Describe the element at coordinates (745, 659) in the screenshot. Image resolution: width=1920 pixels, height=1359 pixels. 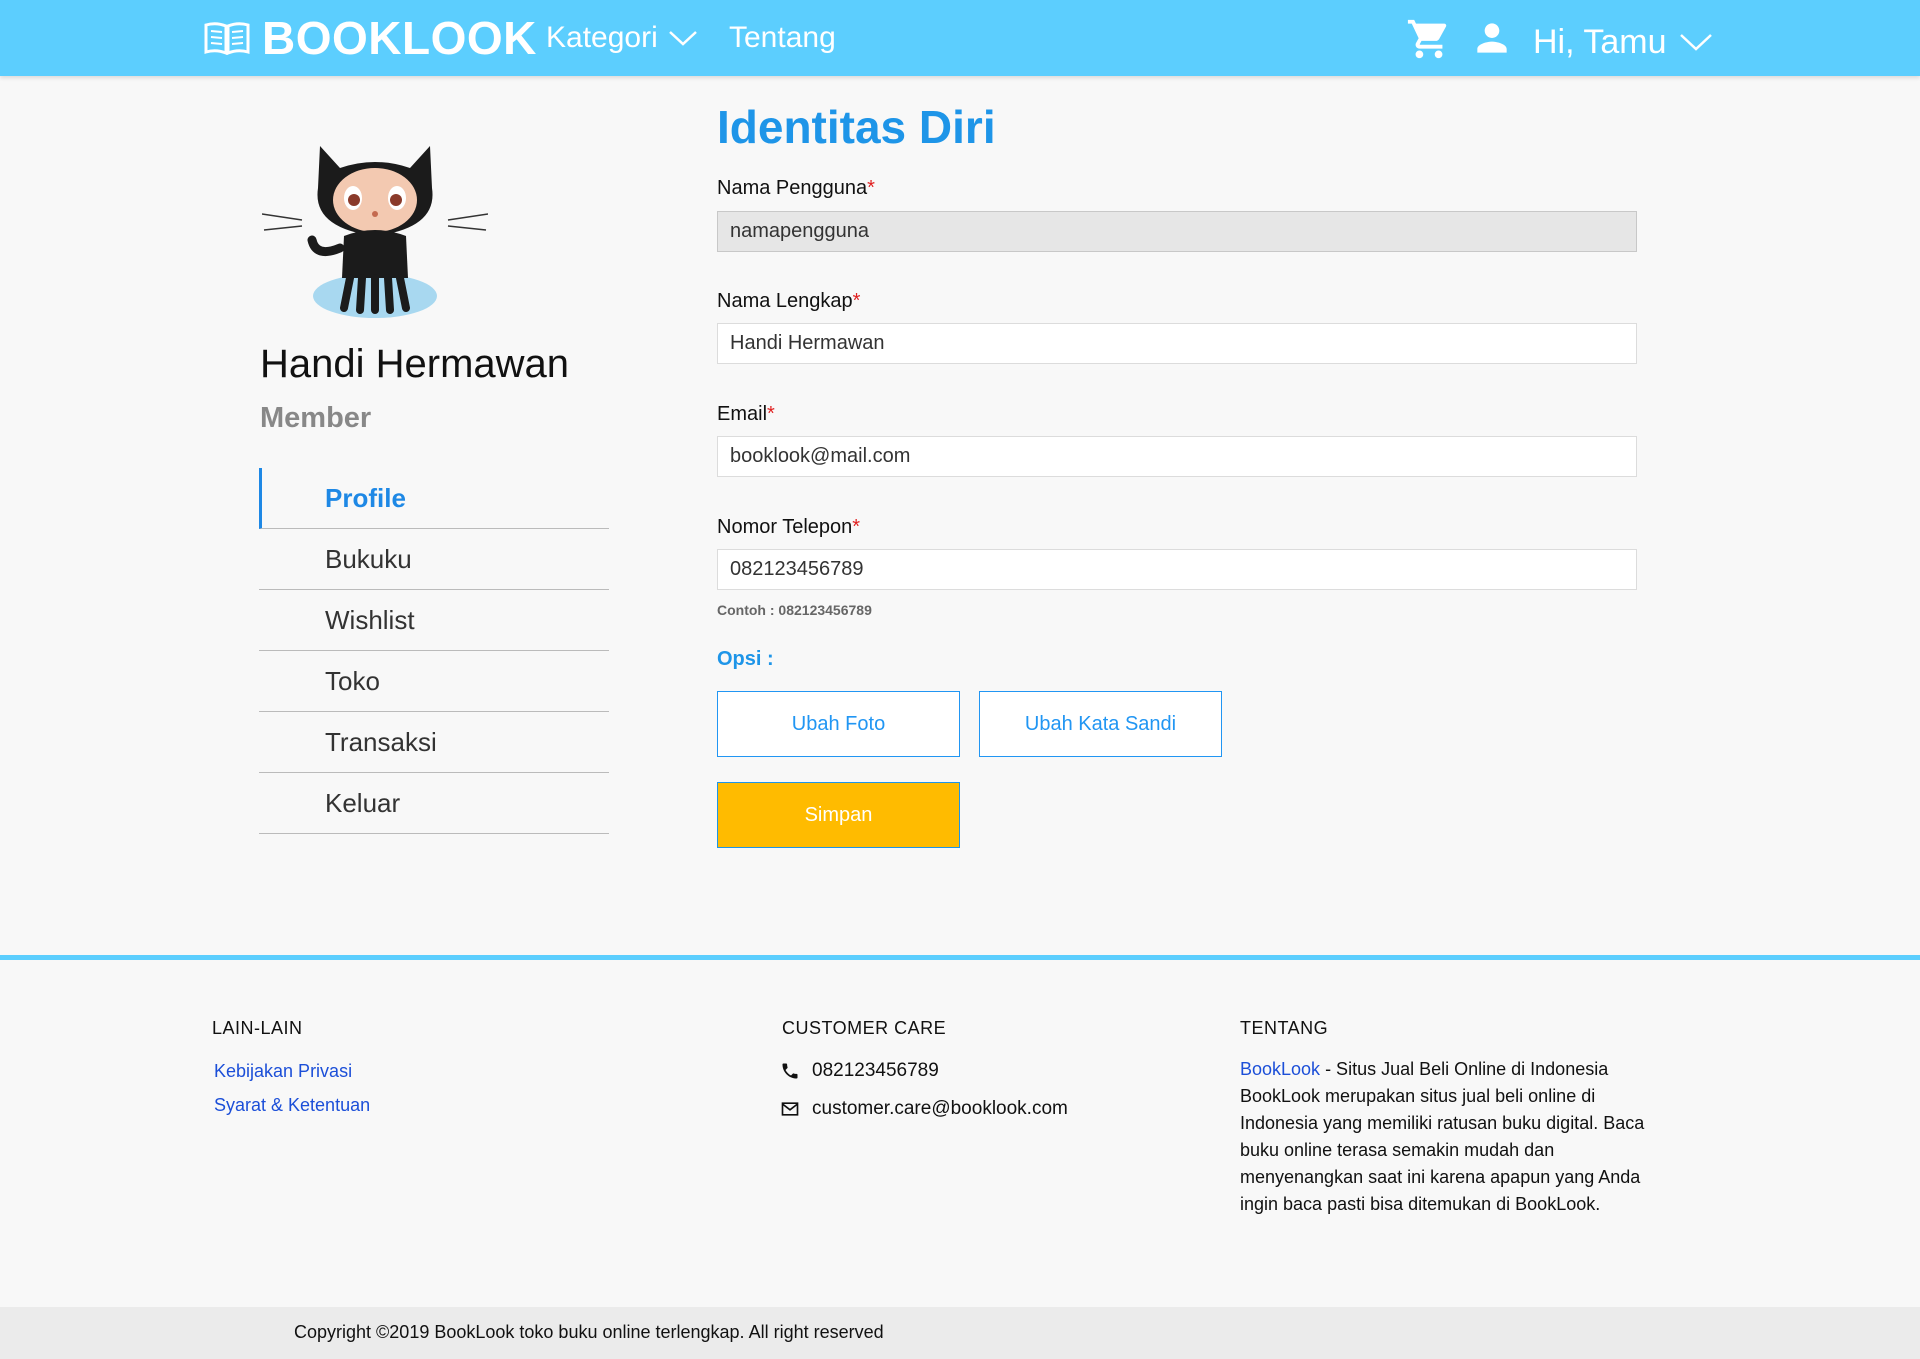
I see `options-label: Opsi :` at that location.